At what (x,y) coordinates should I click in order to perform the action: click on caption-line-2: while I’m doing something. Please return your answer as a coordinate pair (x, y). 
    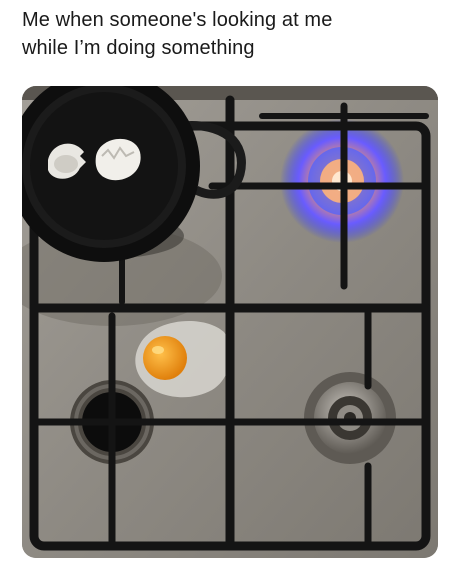
    Looking at the image, I should click on (138, 48).